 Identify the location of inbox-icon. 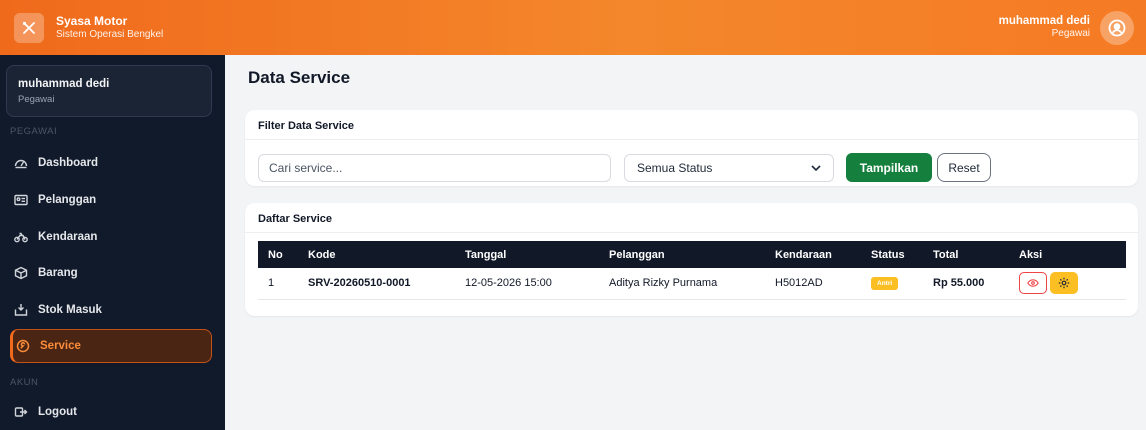
(21, 310).